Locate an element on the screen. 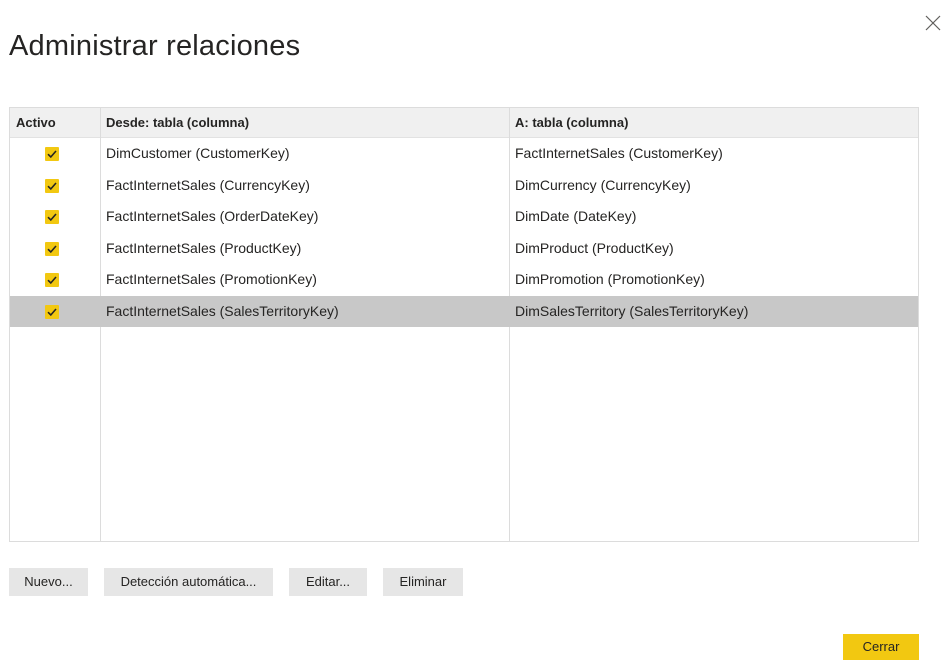 The height and width of the screenshot is (660, 944). to-cell: DimPromotion (PromotionKey) is located at coordinates (610, 279).